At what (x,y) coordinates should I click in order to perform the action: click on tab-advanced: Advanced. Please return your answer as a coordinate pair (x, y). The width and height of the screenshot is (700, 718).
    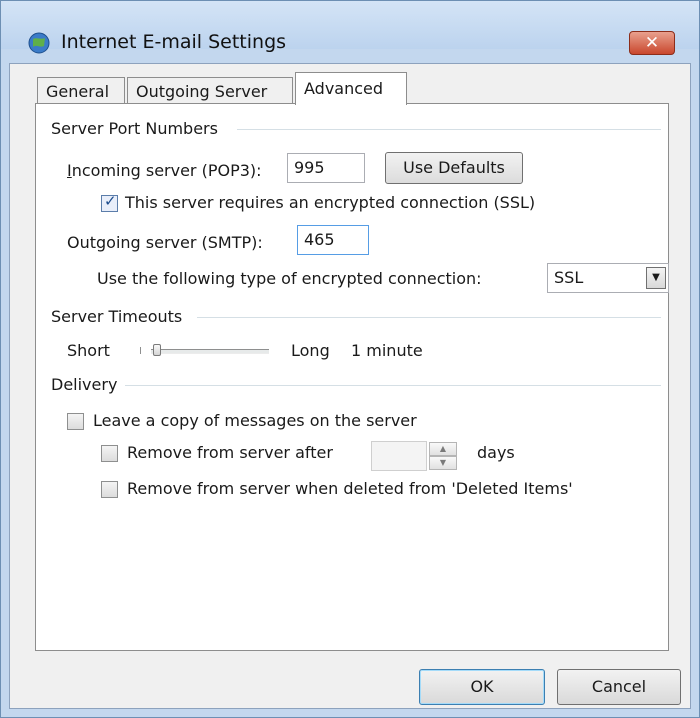
    Looking at the image, I should click on (351, 88).